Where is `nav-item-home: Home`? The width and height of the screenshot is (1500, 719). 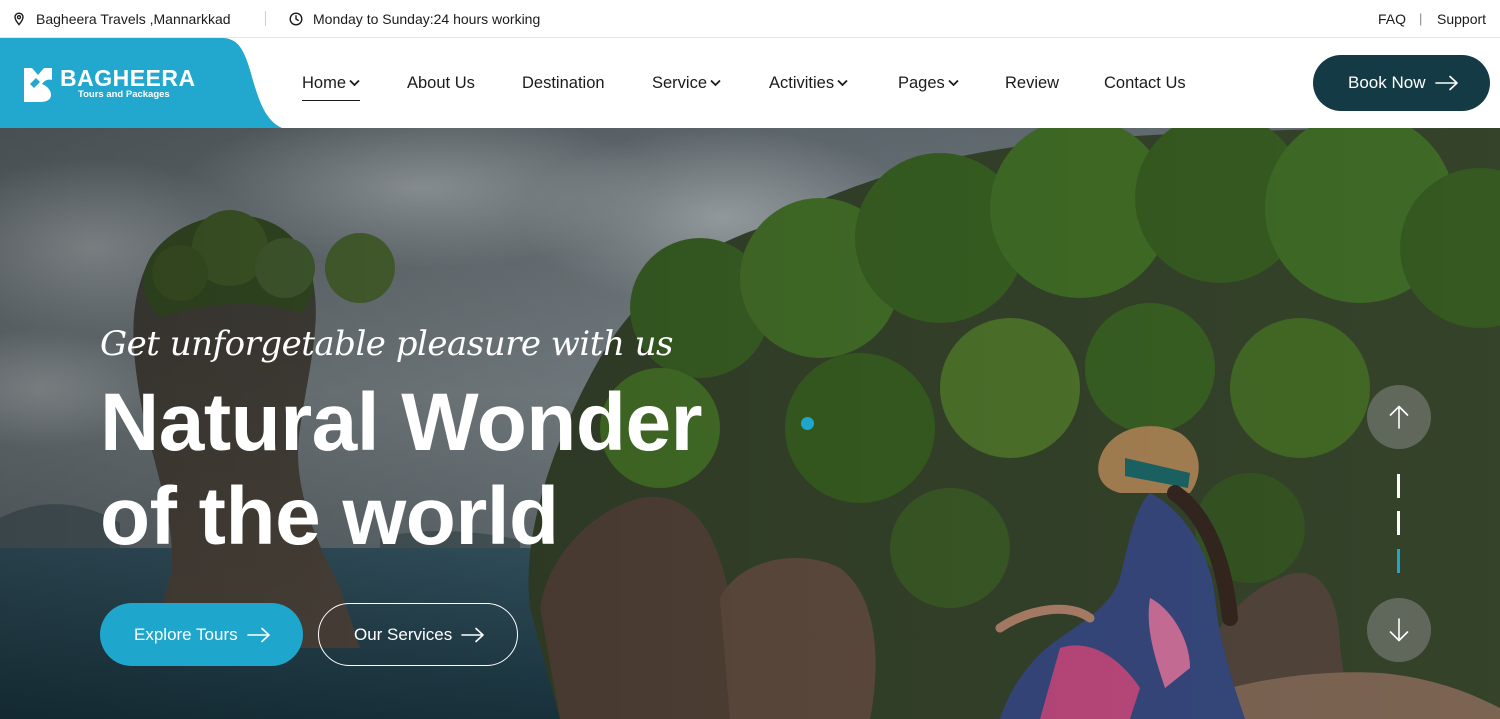
nav-item-home: Home is located at coordinates (331, 83).